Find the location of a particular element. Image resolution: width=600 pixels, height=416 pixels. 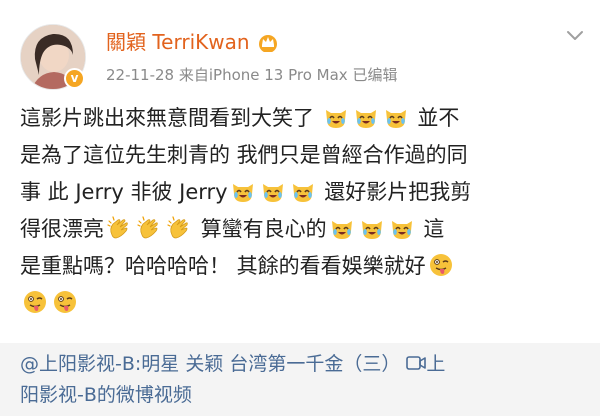

verified-badge-icon: v is located at coordinates (74, 78).